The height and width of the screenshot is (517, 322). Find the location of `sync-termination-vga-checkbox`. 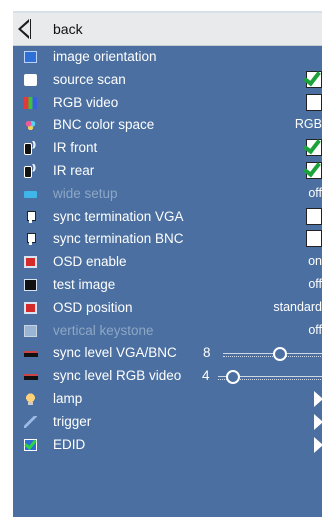

sync-termination-vga-checkbox is located at coordinates (314, 216).